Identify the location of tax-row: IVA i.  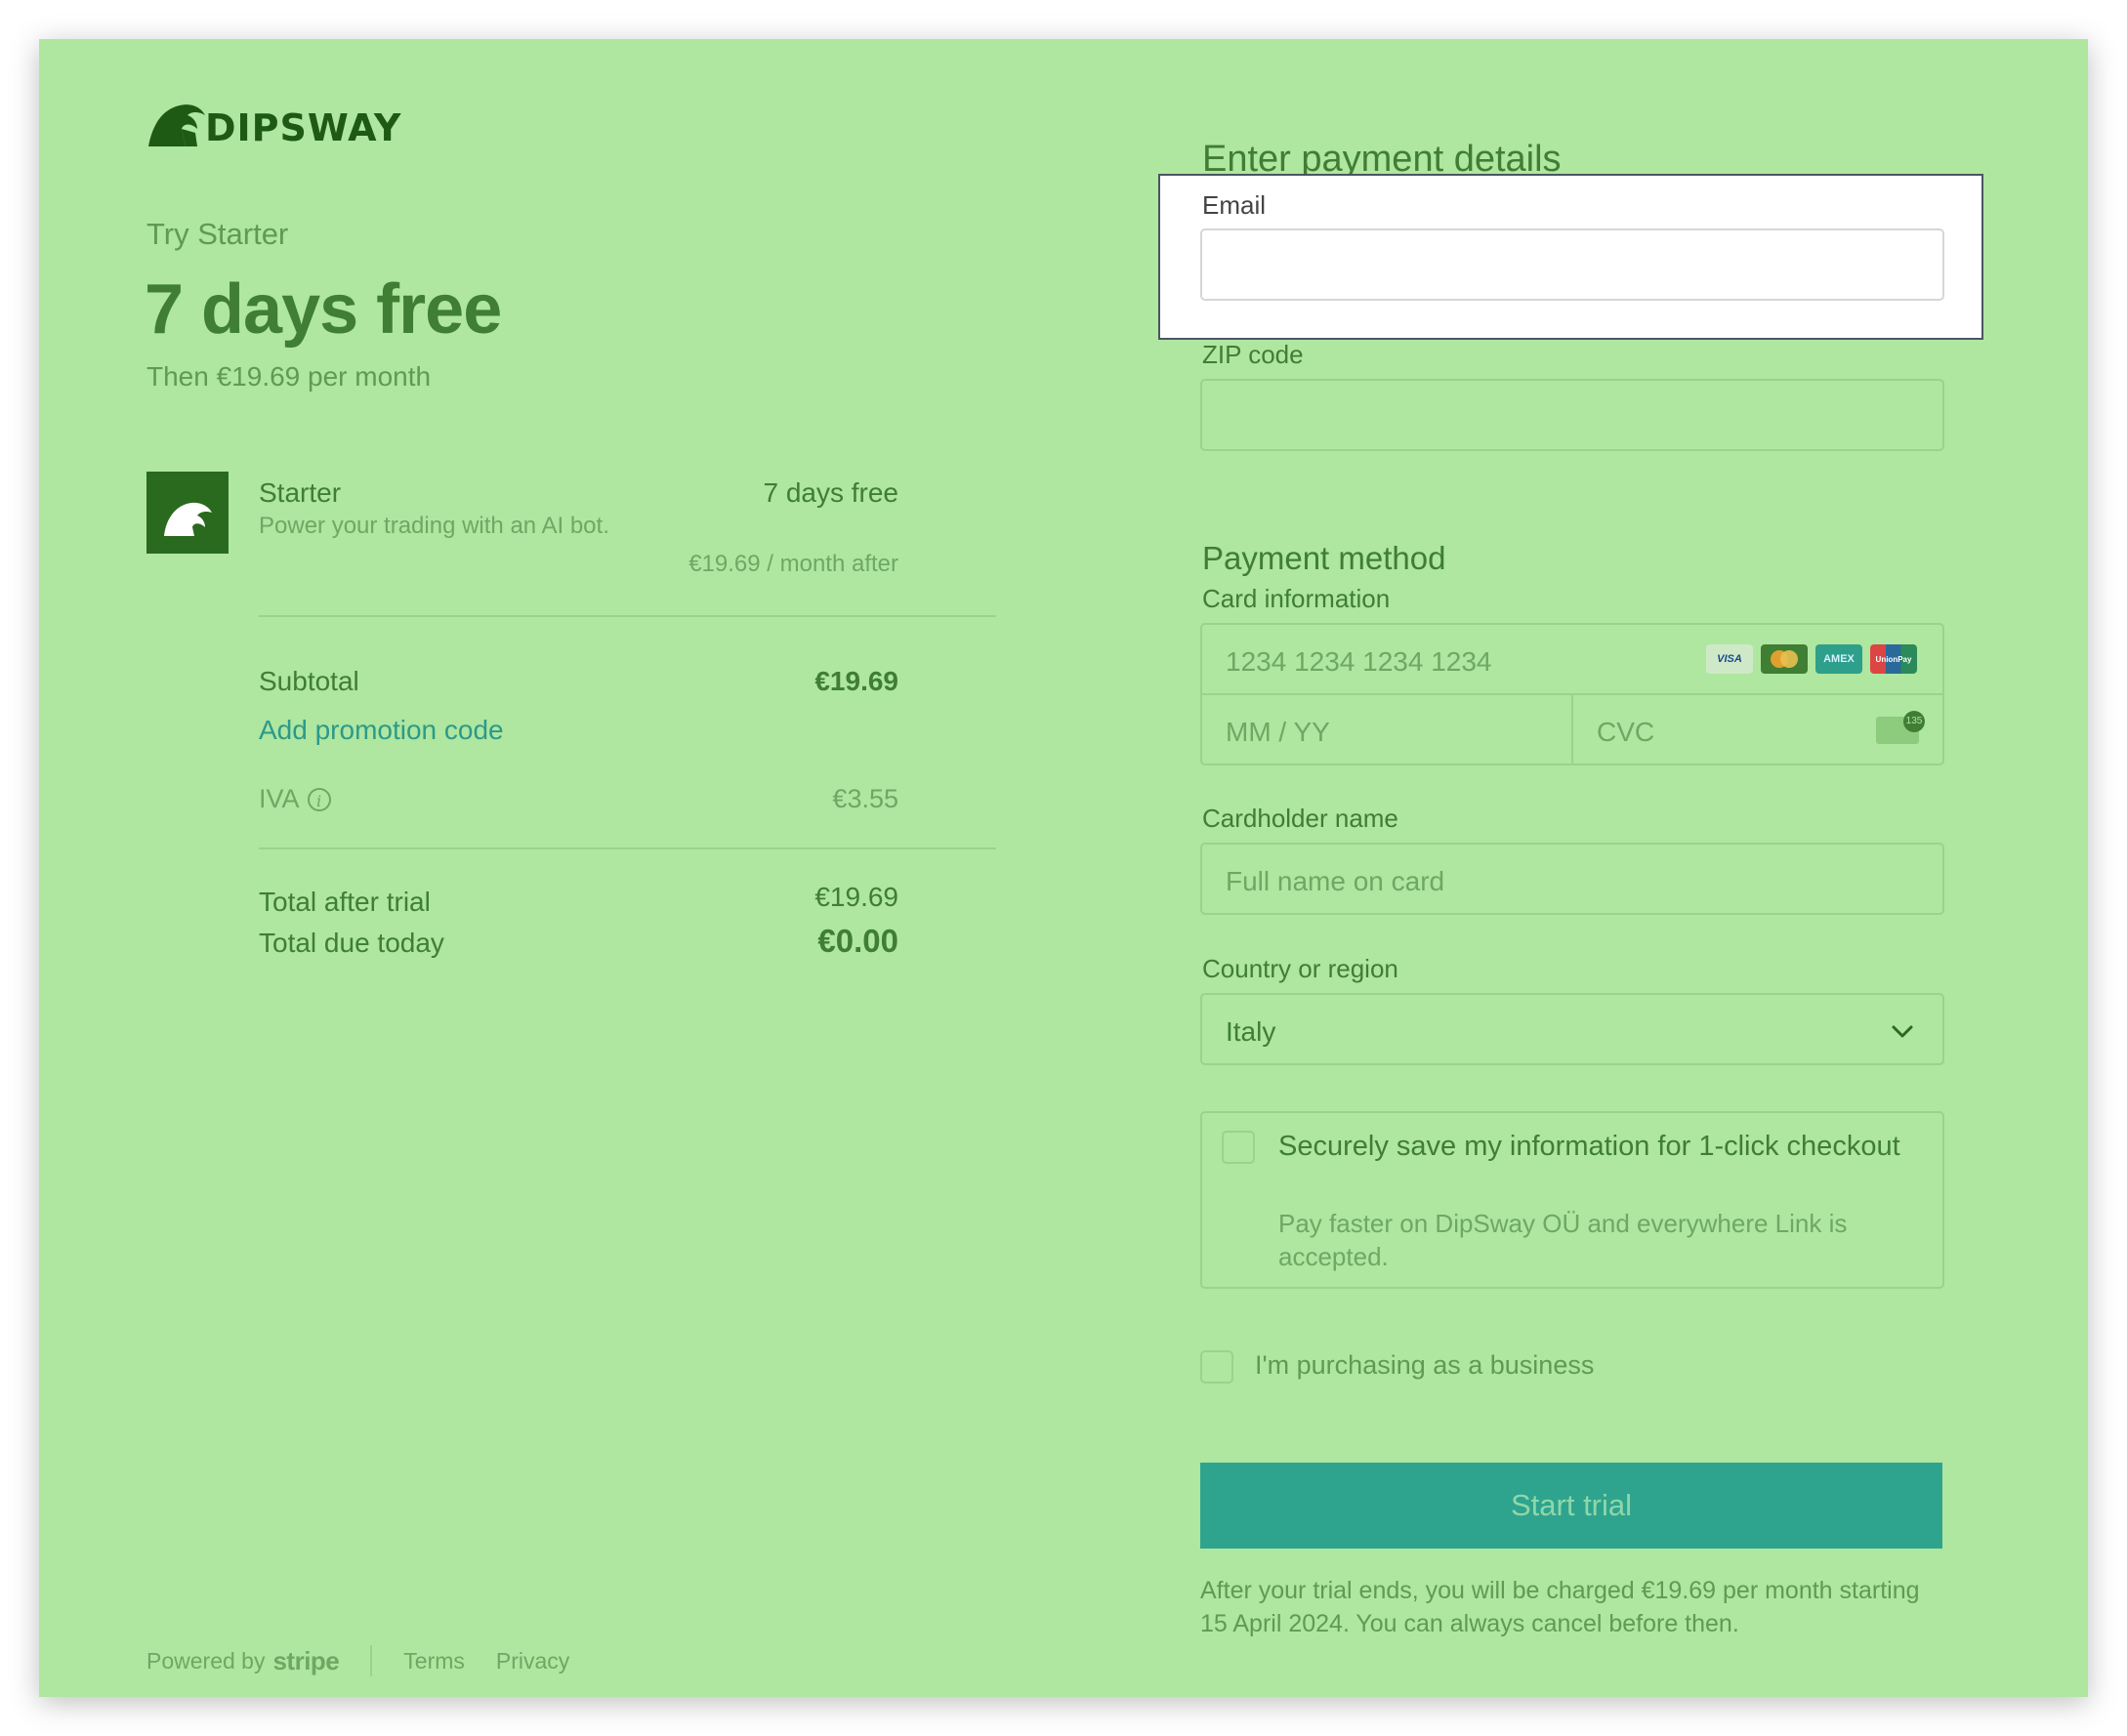
(295, 799).